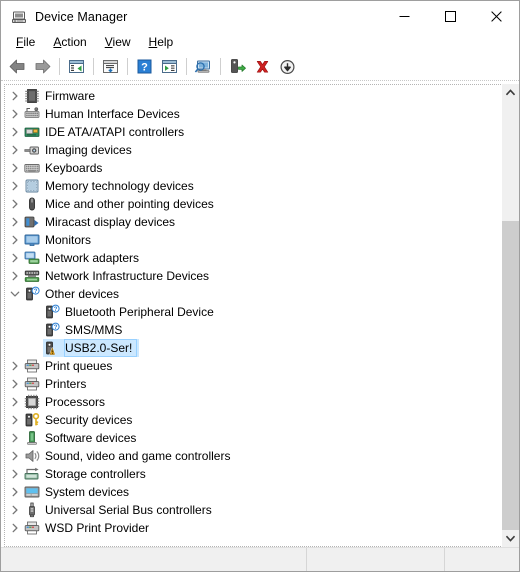 The width and height of the screenshot is (520, 572). Describe the element at coordinates (58, 384) in the screenshot. I see `tree-item-content: Printers` at that location.